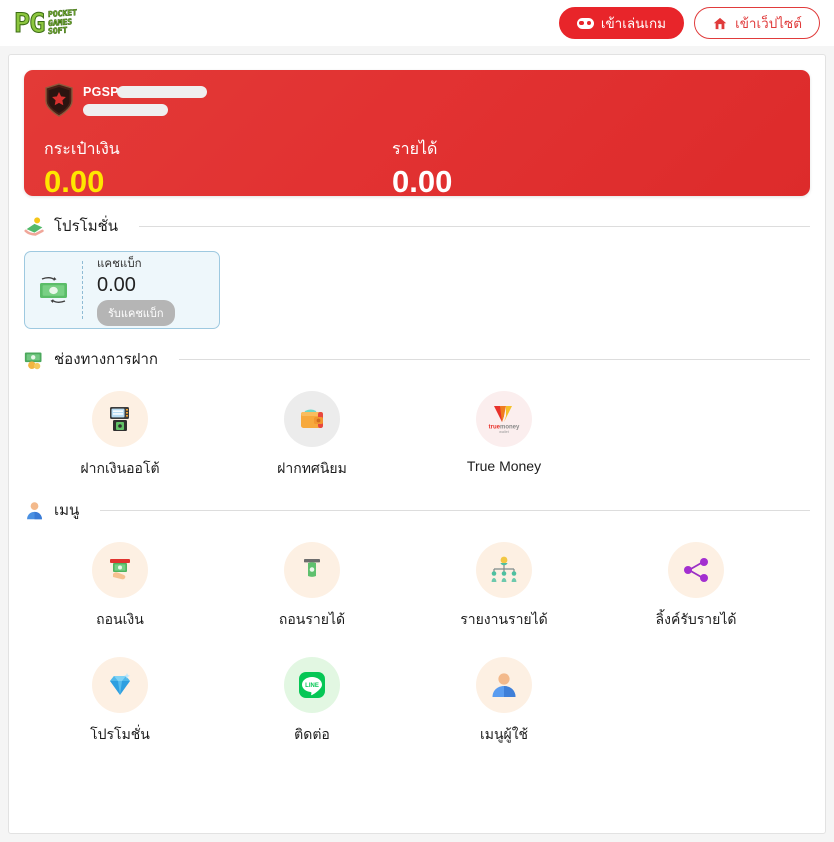 This screenshot has width=834, height=842. Describe the element at coordinates (422, 180) in the screenshot. I see `income-value: 0.00` at that location.